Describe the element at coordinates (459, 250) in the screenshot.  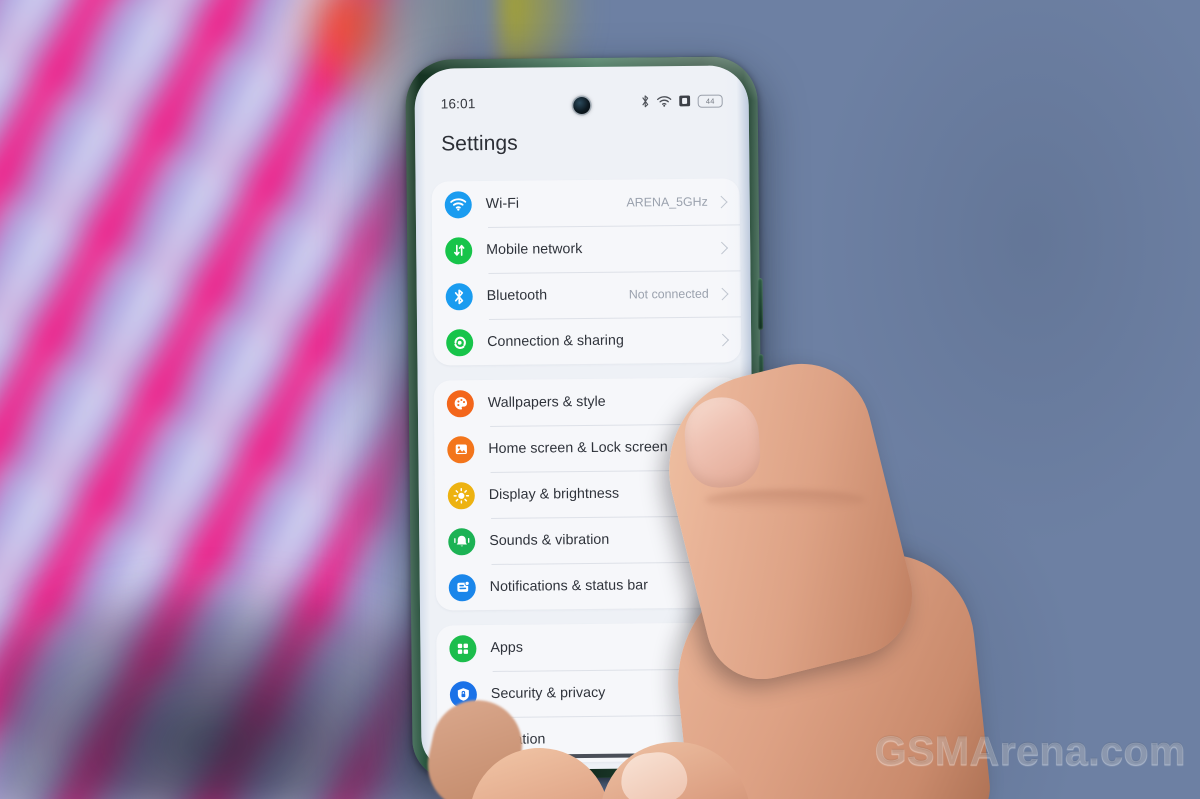
I see `mobile-network-icon` at that location.